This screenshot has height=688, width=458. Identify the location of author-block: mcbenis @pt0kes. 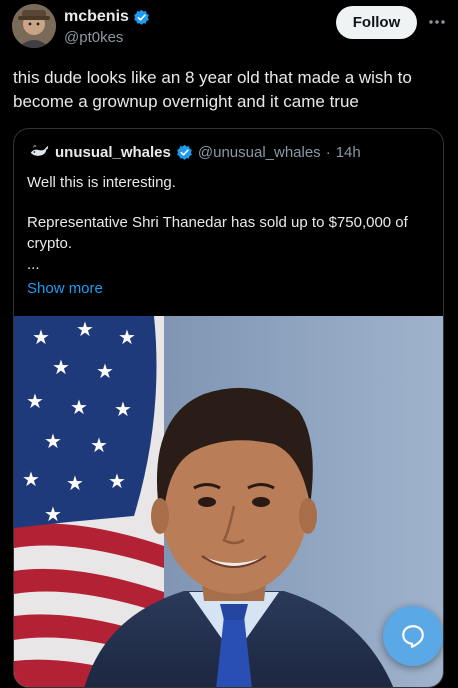
(107, 27).